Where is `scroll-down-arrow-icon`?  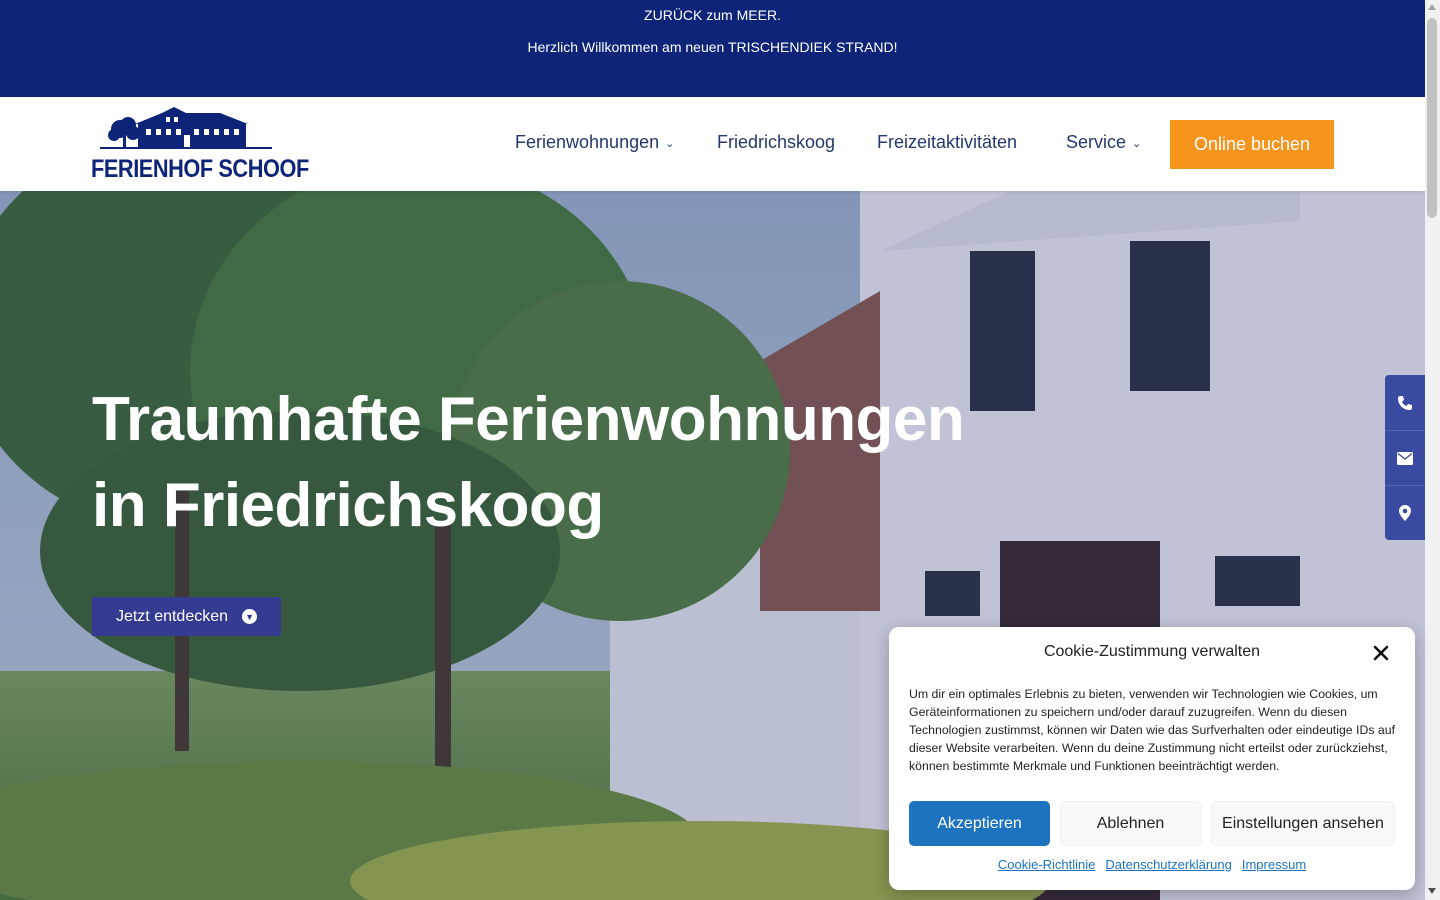 scroll-down-arrow-icon is located at coordinates (1432, 891).